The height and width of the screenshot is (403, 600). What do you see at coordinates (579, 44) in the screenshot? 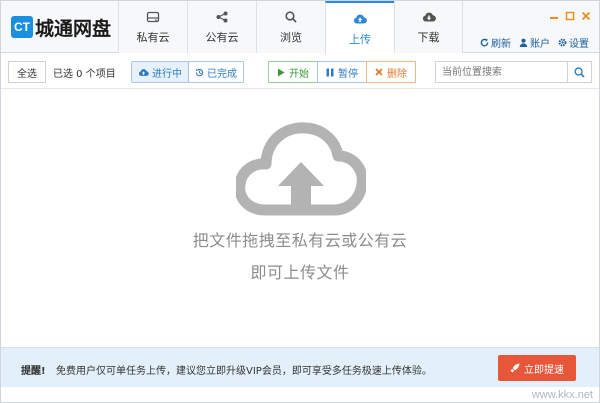
I see `settings-label: 设置` at bounding box center [579, 44].